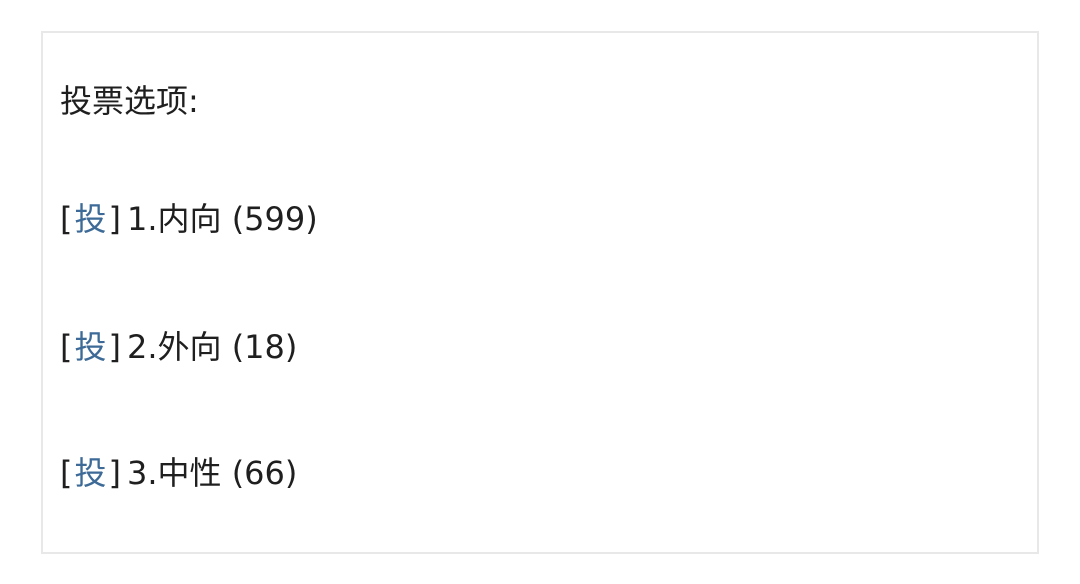 This screenshot has height=584, width=1080. I want to click on vote-button-option-2: 投, so click(90, 347).